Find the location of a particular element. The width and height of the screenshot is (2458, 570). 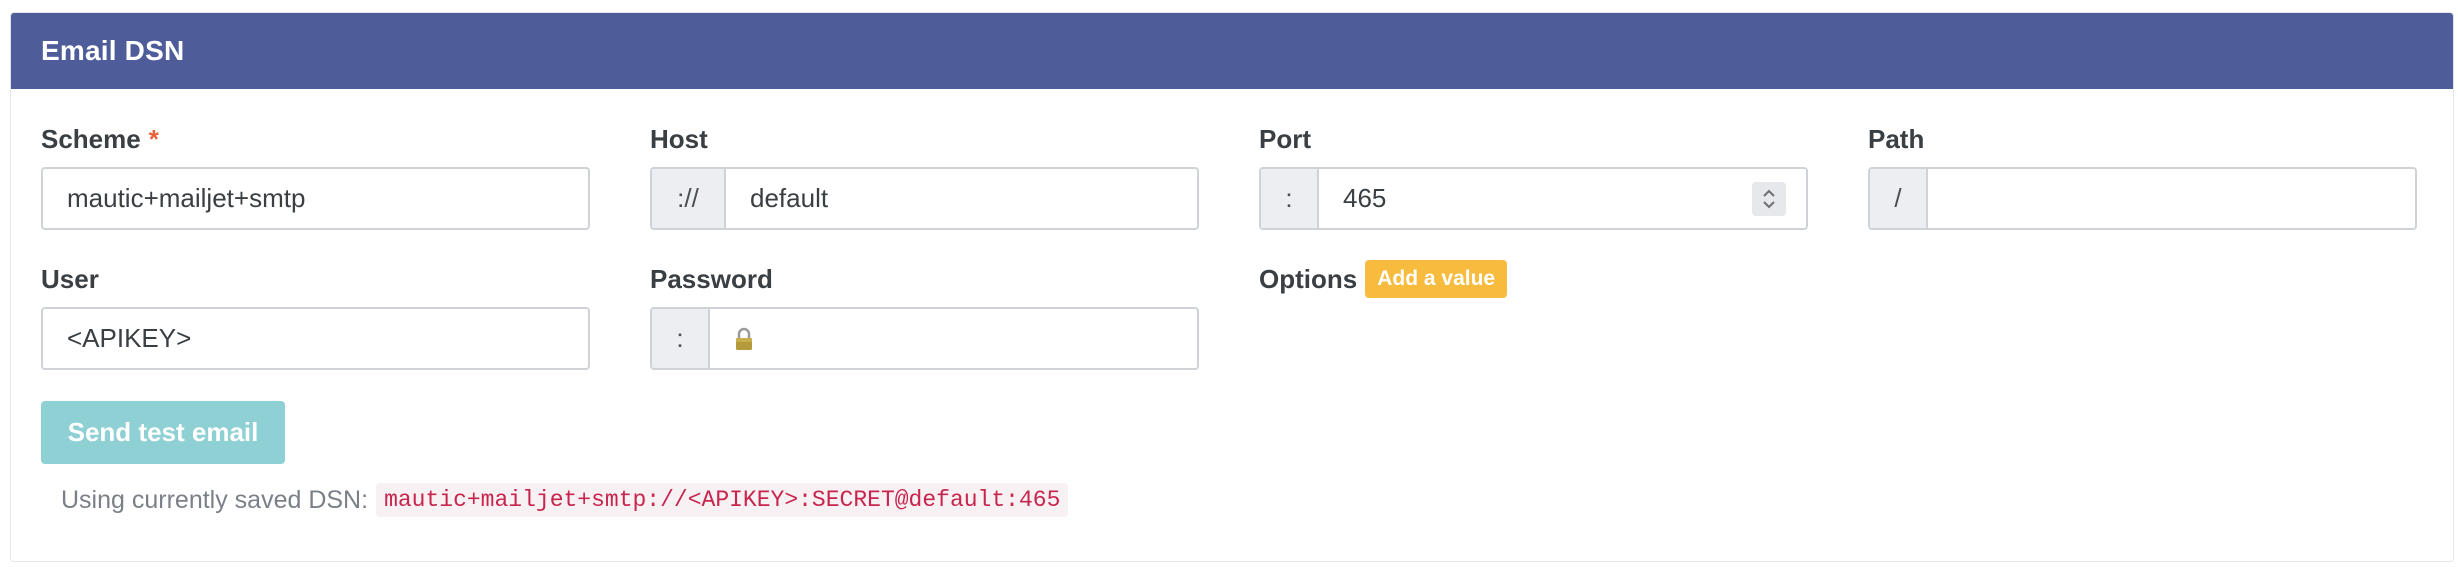

host-input-group: :// default is located at coordinates (924, 198).